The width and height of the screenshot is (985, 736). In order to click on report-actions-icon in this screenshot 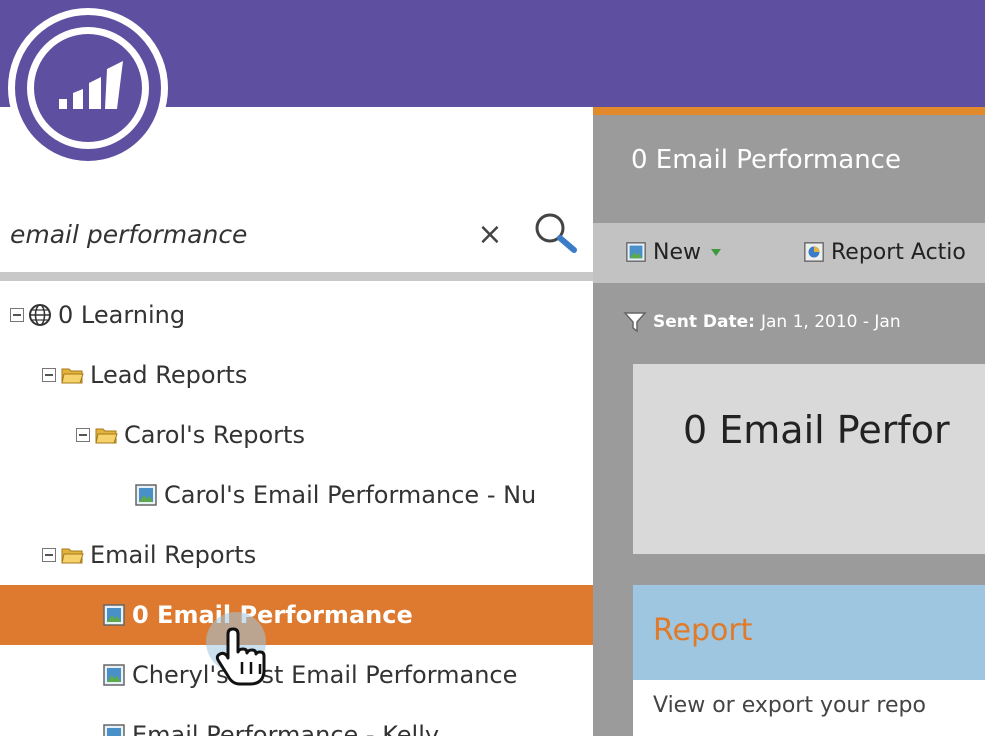, I will do `click(814, 252)`.